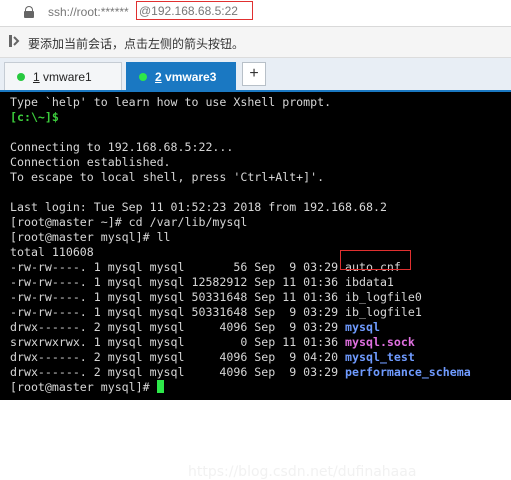 The image size is (511, 480). I want to click on terminal-line: [root@master mysql]# ll, so click(90, 237).